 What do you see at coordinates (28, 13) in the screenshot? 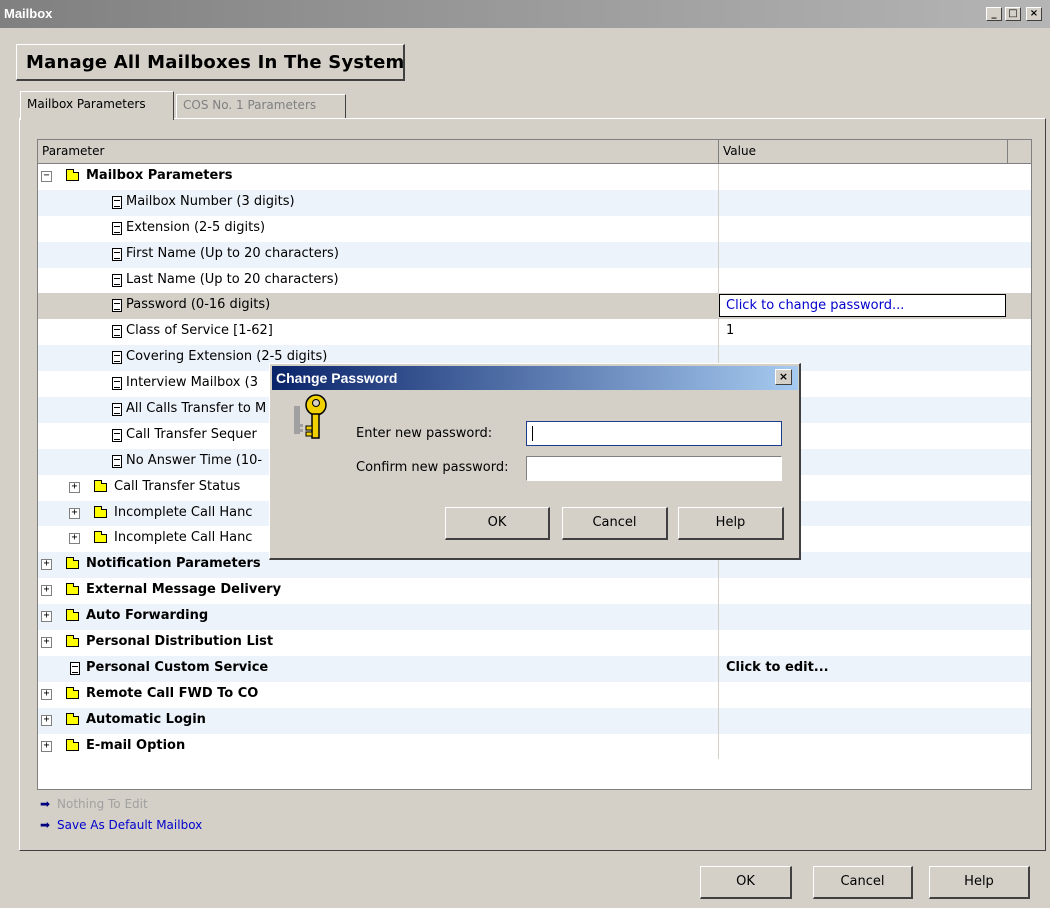
I see `window-title: Mailbox` at bounding box center [28, 13].